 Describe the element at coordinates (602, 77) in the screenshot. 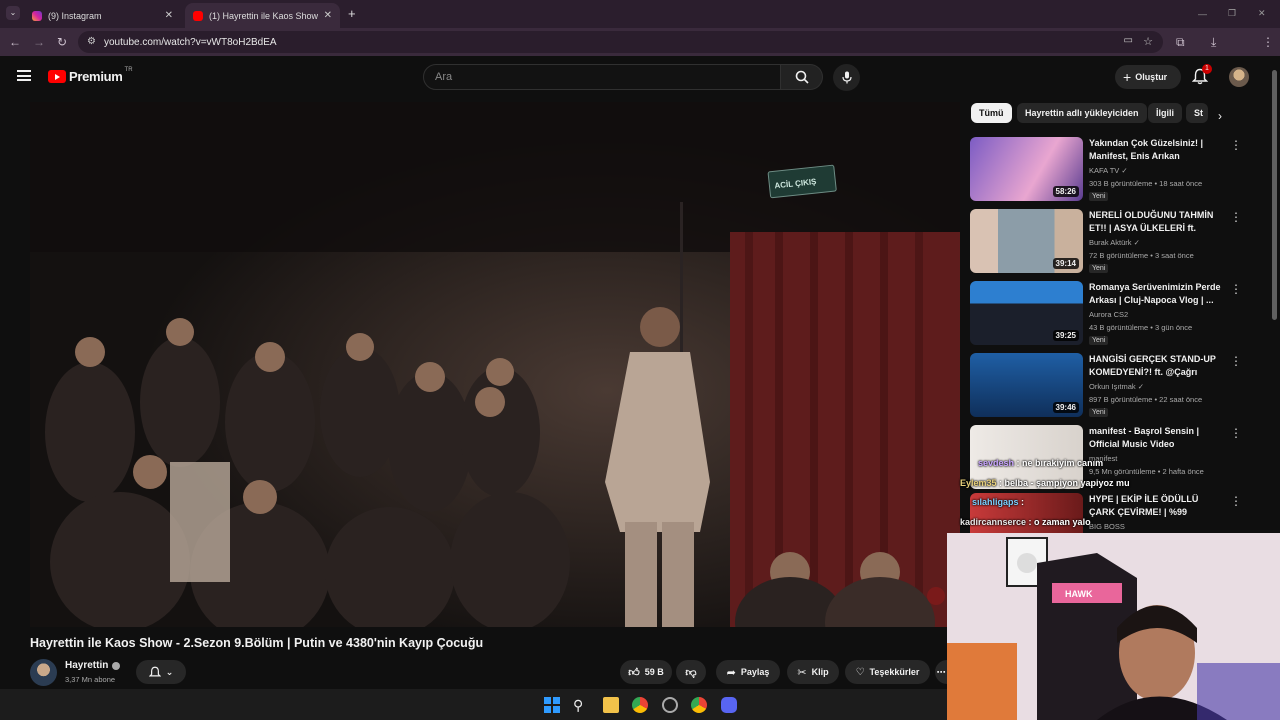

I see `search-input: Ara` at that location.